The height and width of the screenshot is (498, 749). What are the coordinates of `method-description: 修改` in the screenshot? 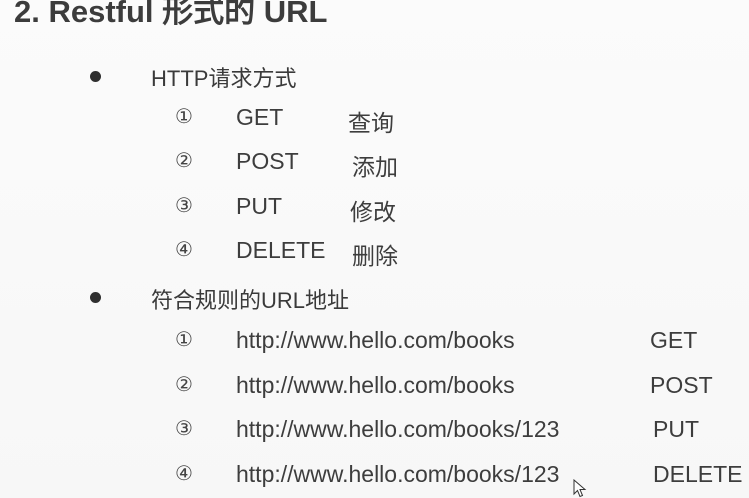 It's located at (373, 212).